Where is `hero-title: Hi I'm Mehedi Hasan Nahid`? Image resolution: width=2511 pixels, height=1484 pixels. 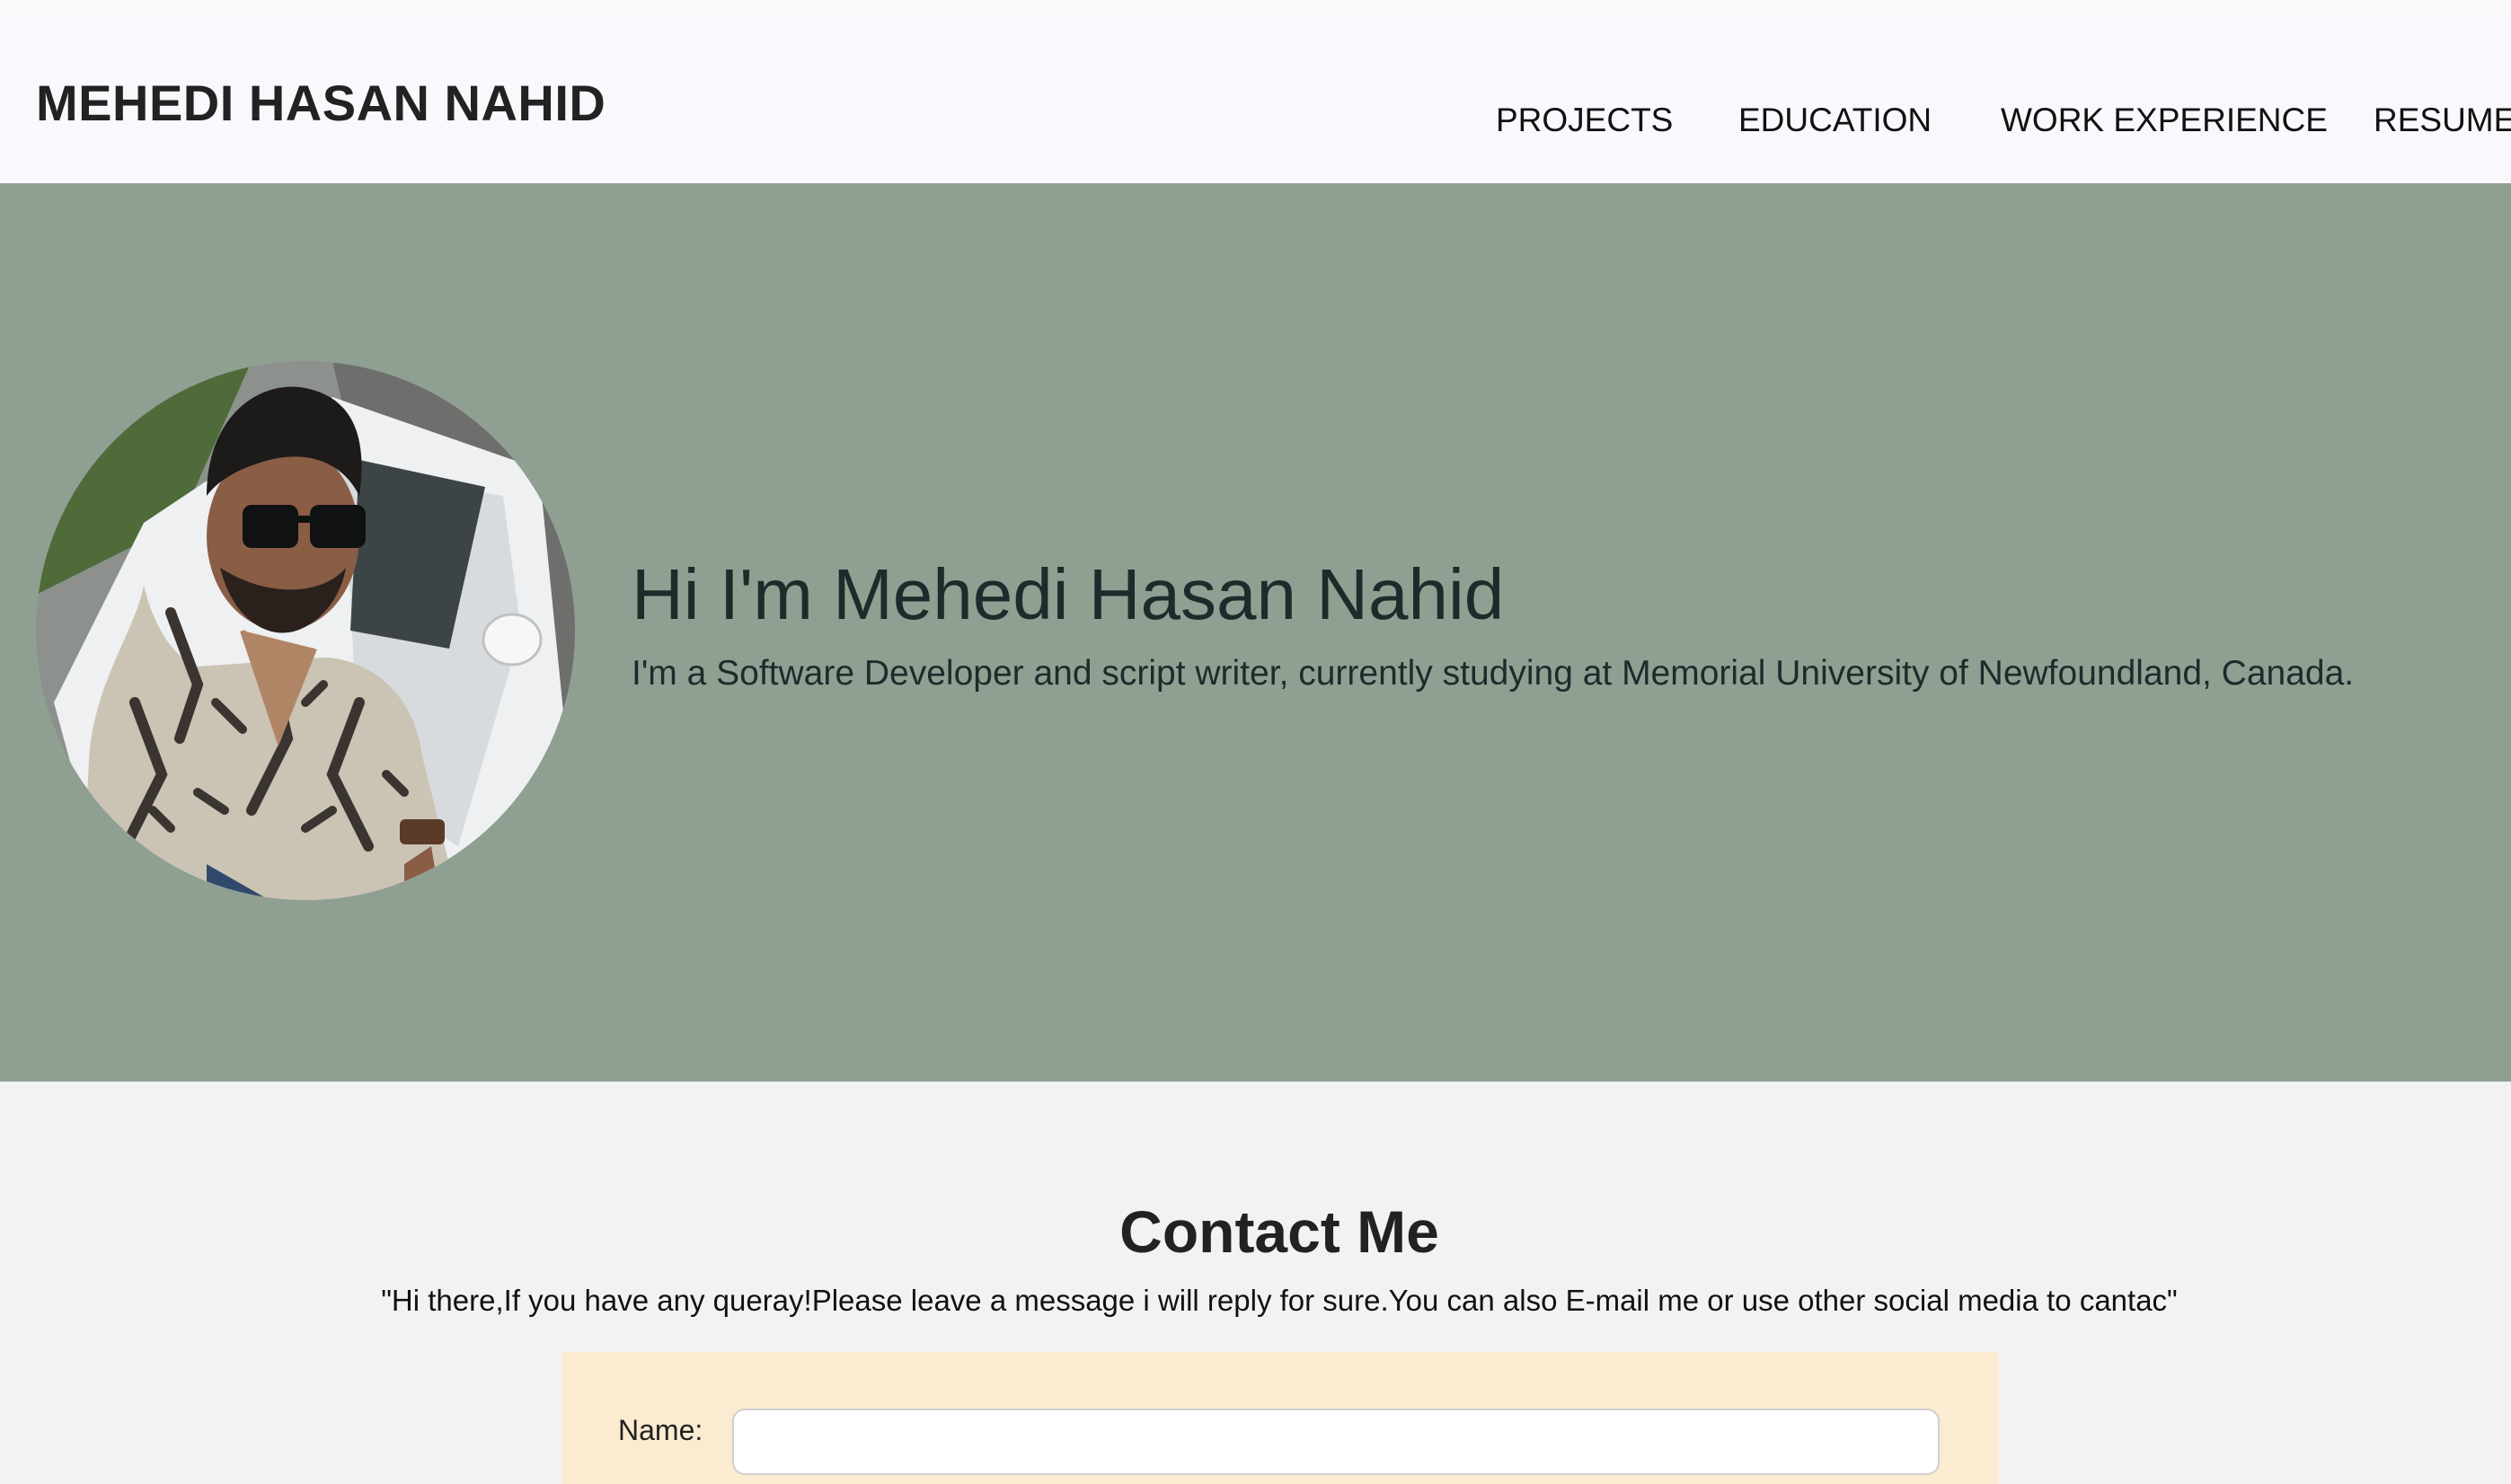 hero-title: Hi I'm Mehedi Hasan Nahid is located at coordinates (1068, 594).